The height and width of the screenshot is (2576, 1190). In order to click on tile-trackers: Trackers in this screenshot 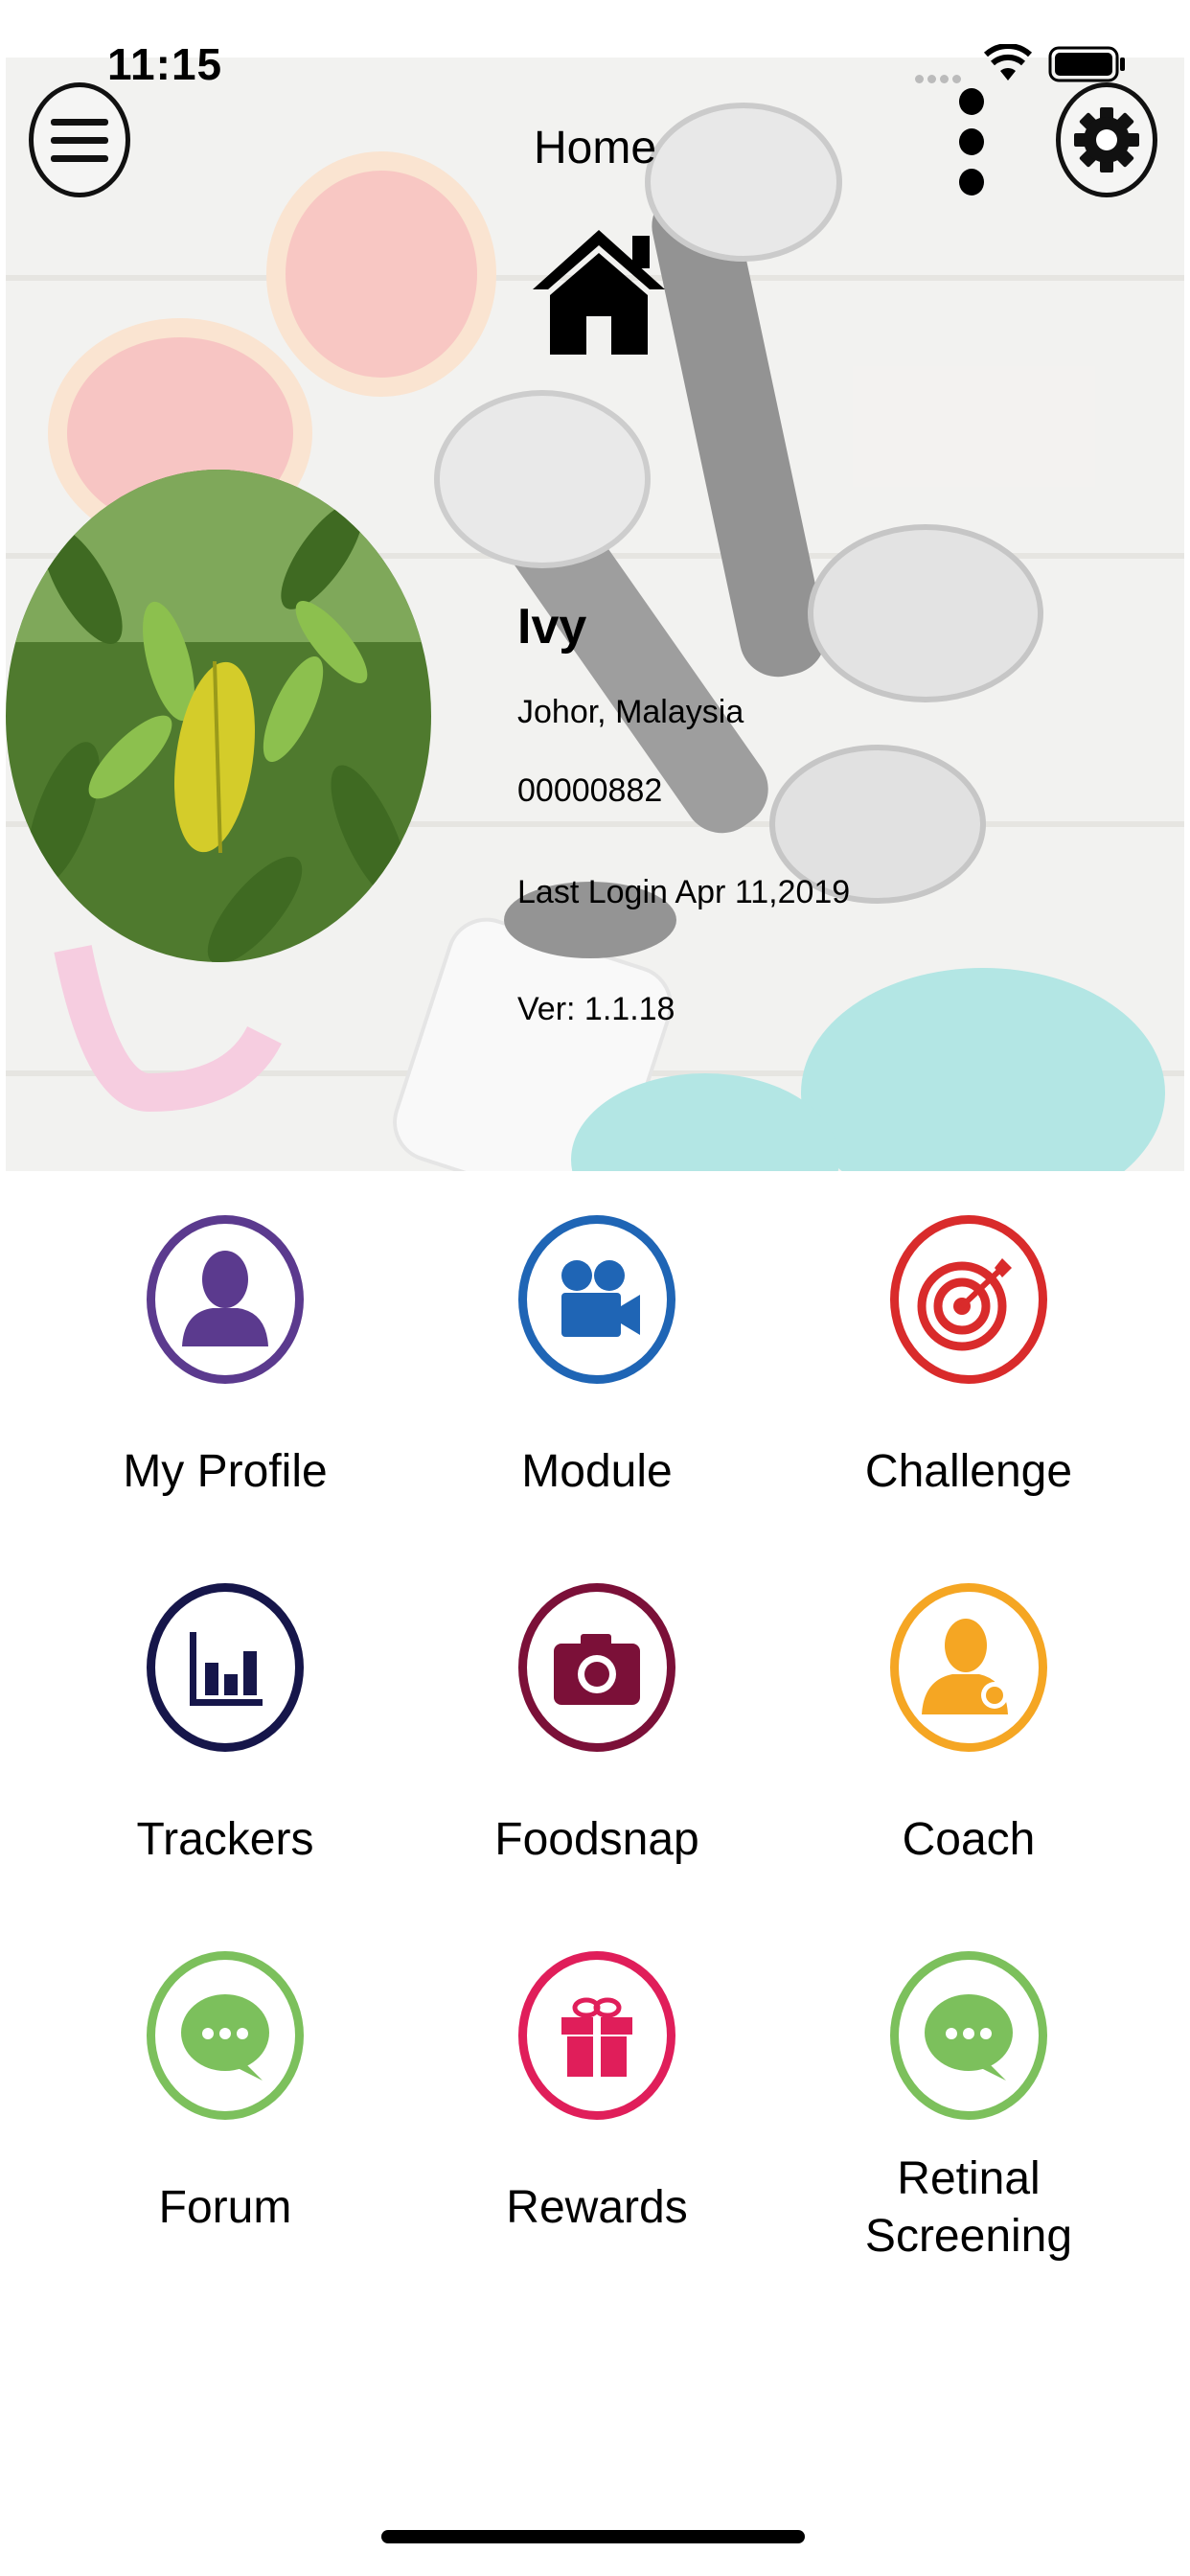, I will do `click(225, 1736)`.